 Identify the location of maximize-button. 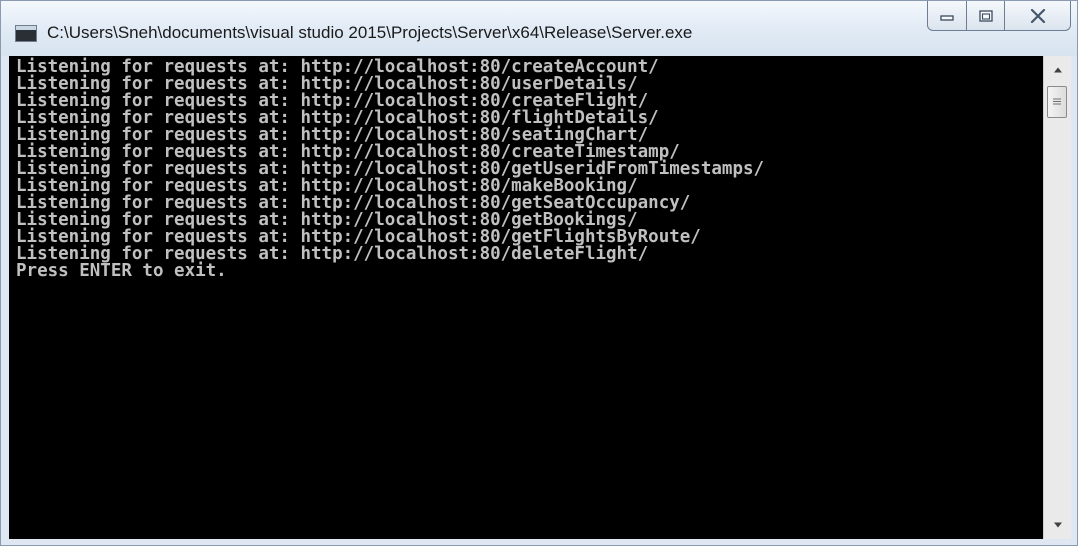
(986, 16).